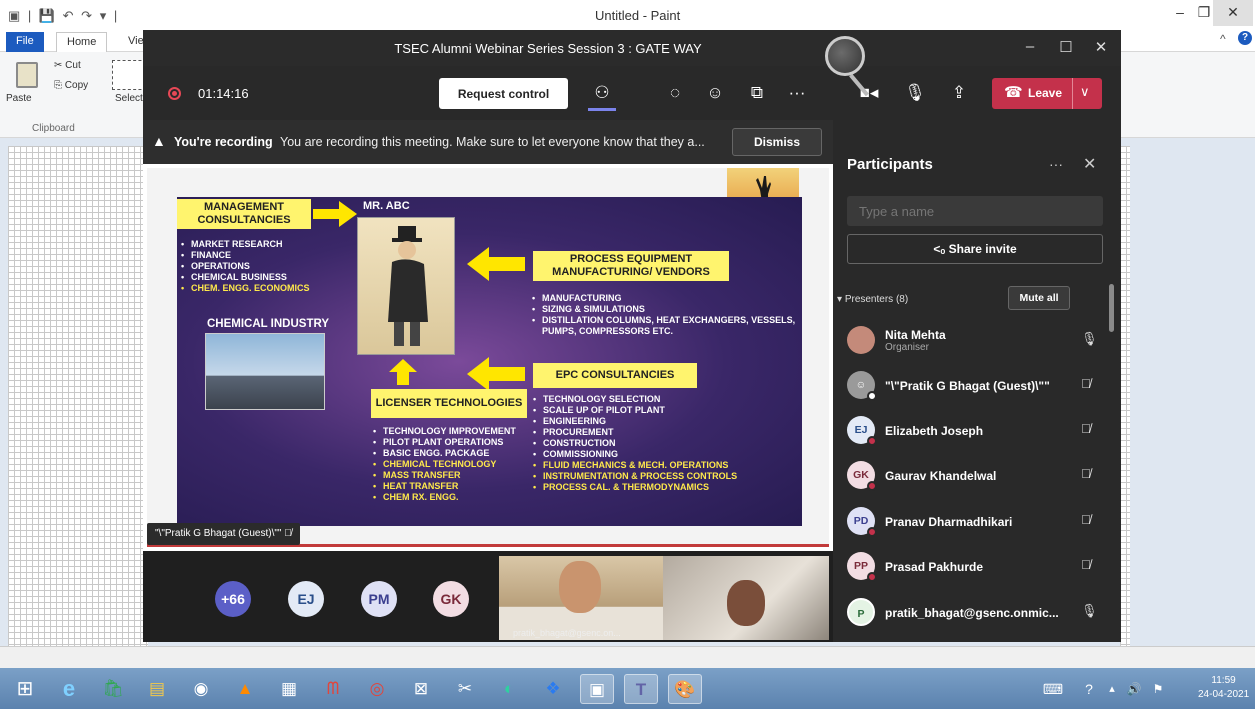 This screenshot has width=1255, height=709. What do you see at coordinates (78, 396) in the screenshot?
I see `paint-canvas` at bounding box center [78, 396].